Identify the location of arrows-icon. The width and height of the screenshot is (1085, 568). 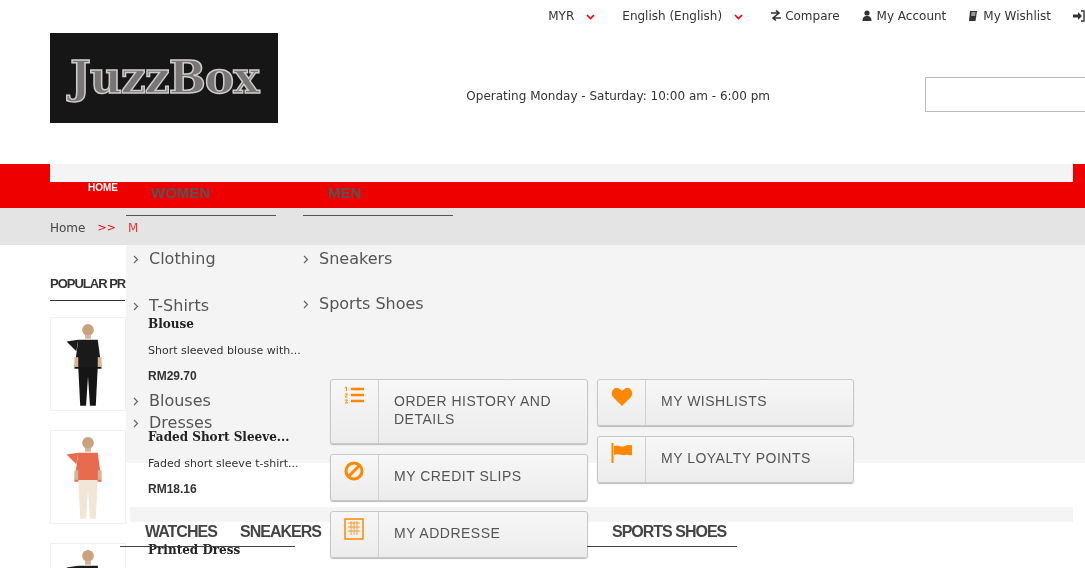
(776, 16).